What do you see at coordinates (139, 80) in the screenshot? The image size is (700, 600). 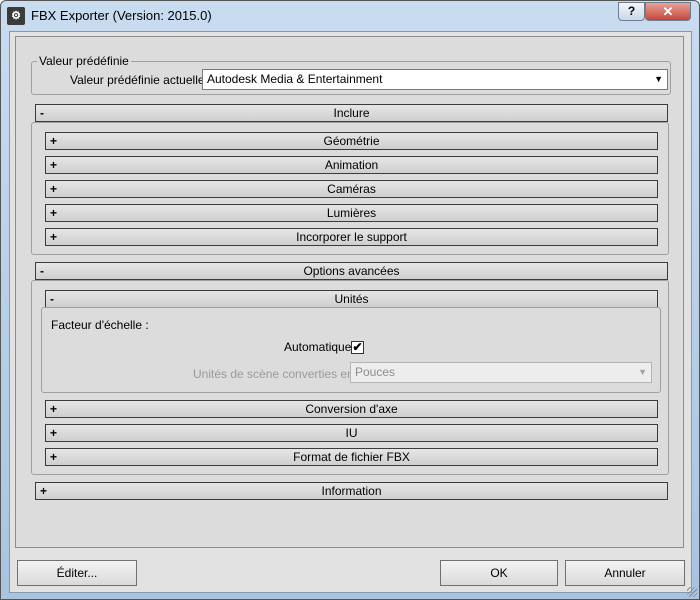 I see `current-preset-label: Valeur prédéfinie actuelle:` at bounding box center [139, 80].